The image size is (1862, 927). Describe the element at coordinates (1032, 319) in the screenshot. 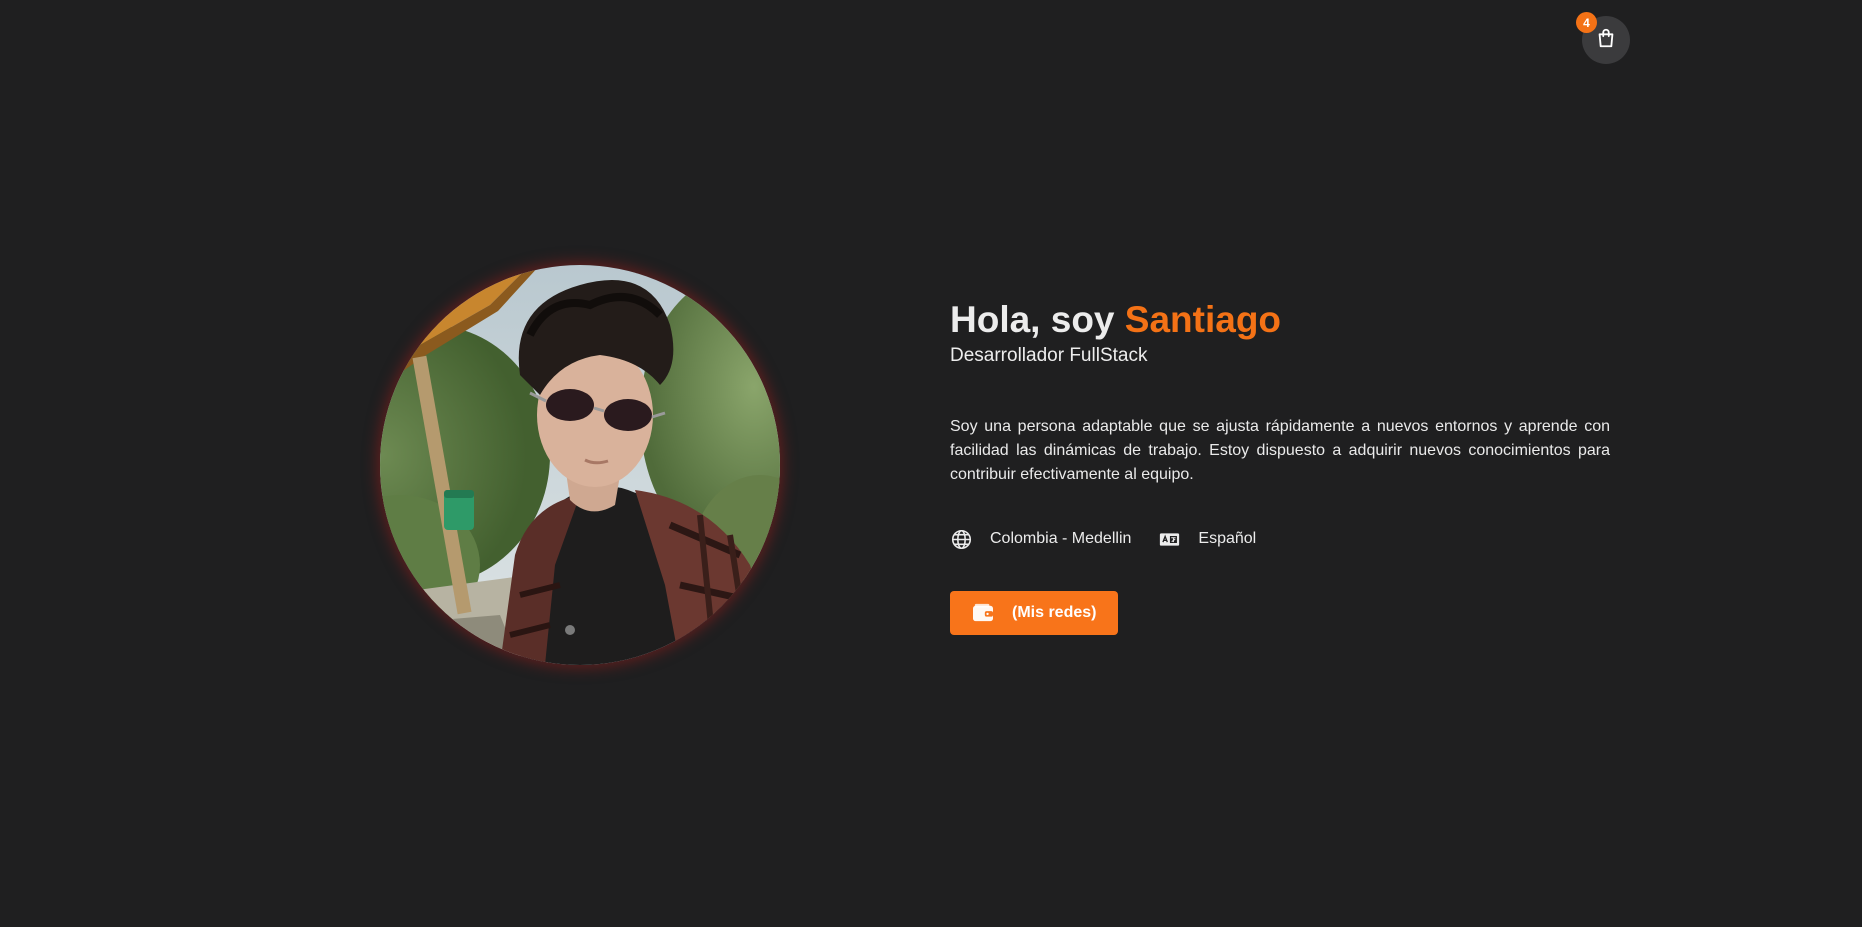

I see `greeting-text: Hola, soy` at that location.